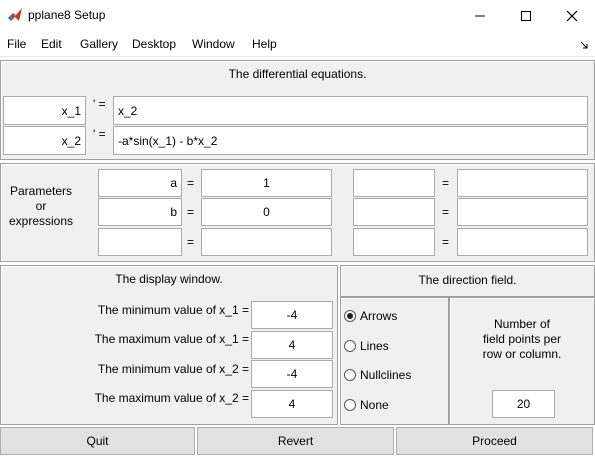  I want to click on param-value-1-field: 1, so click(266, 183).